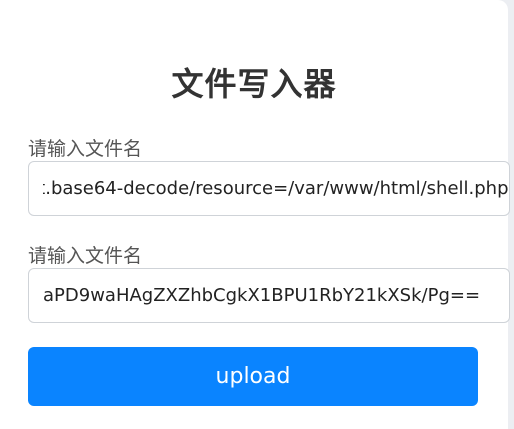  I want to click on filename-label: 请输入文件名, so click(85, 149).